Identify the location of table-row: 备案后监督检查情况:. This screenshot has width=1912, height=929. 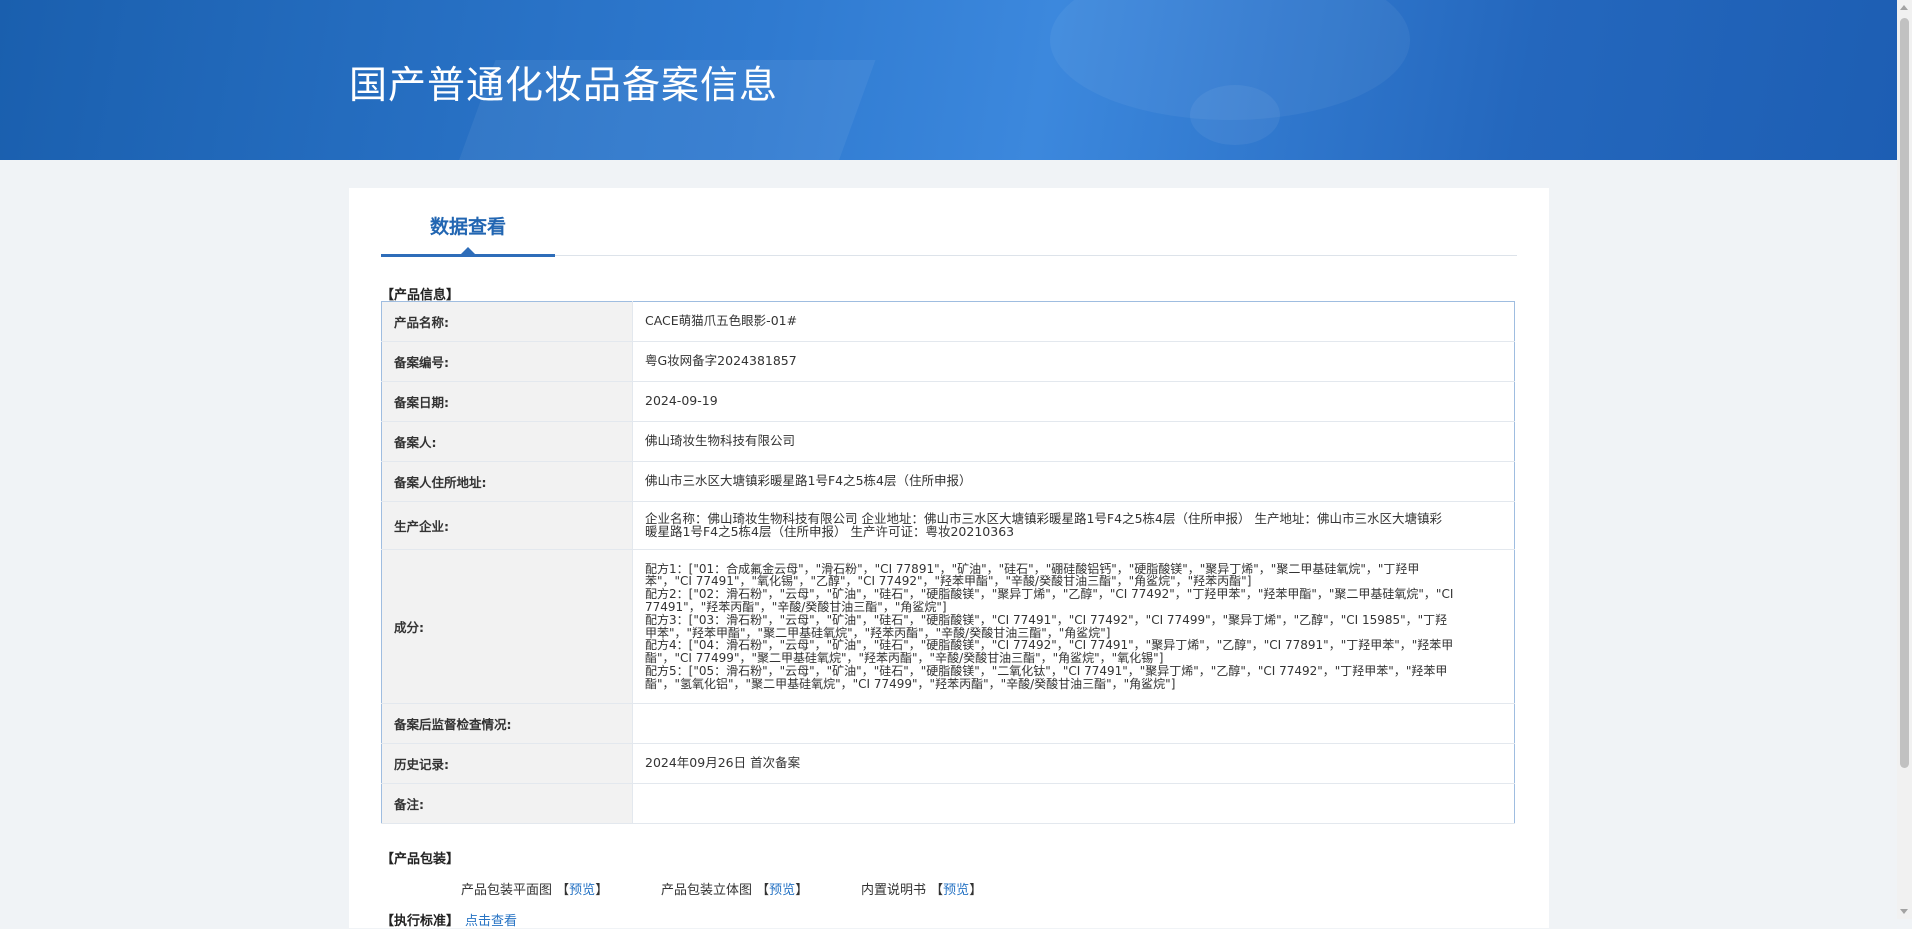
(948, 723).